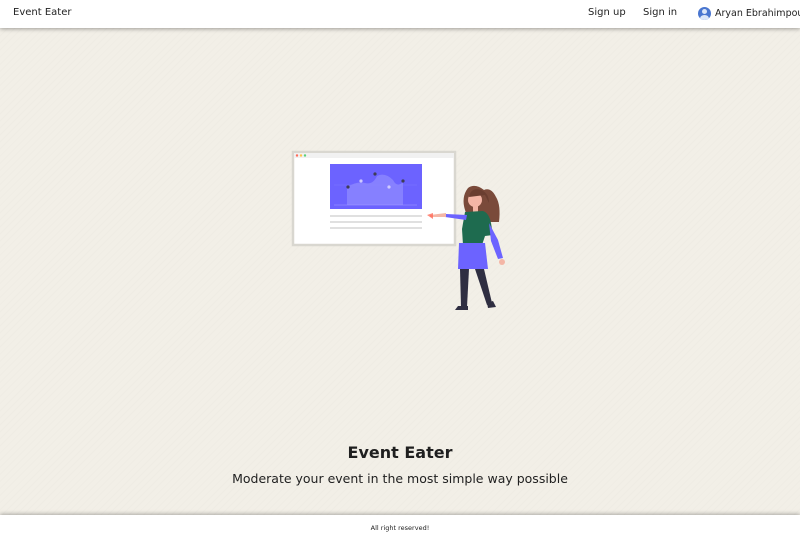 This screenshot has width=800, height=533. Describe the element at coordinates (374, 198) in the screenshot. I see `presentation-board` at that location.